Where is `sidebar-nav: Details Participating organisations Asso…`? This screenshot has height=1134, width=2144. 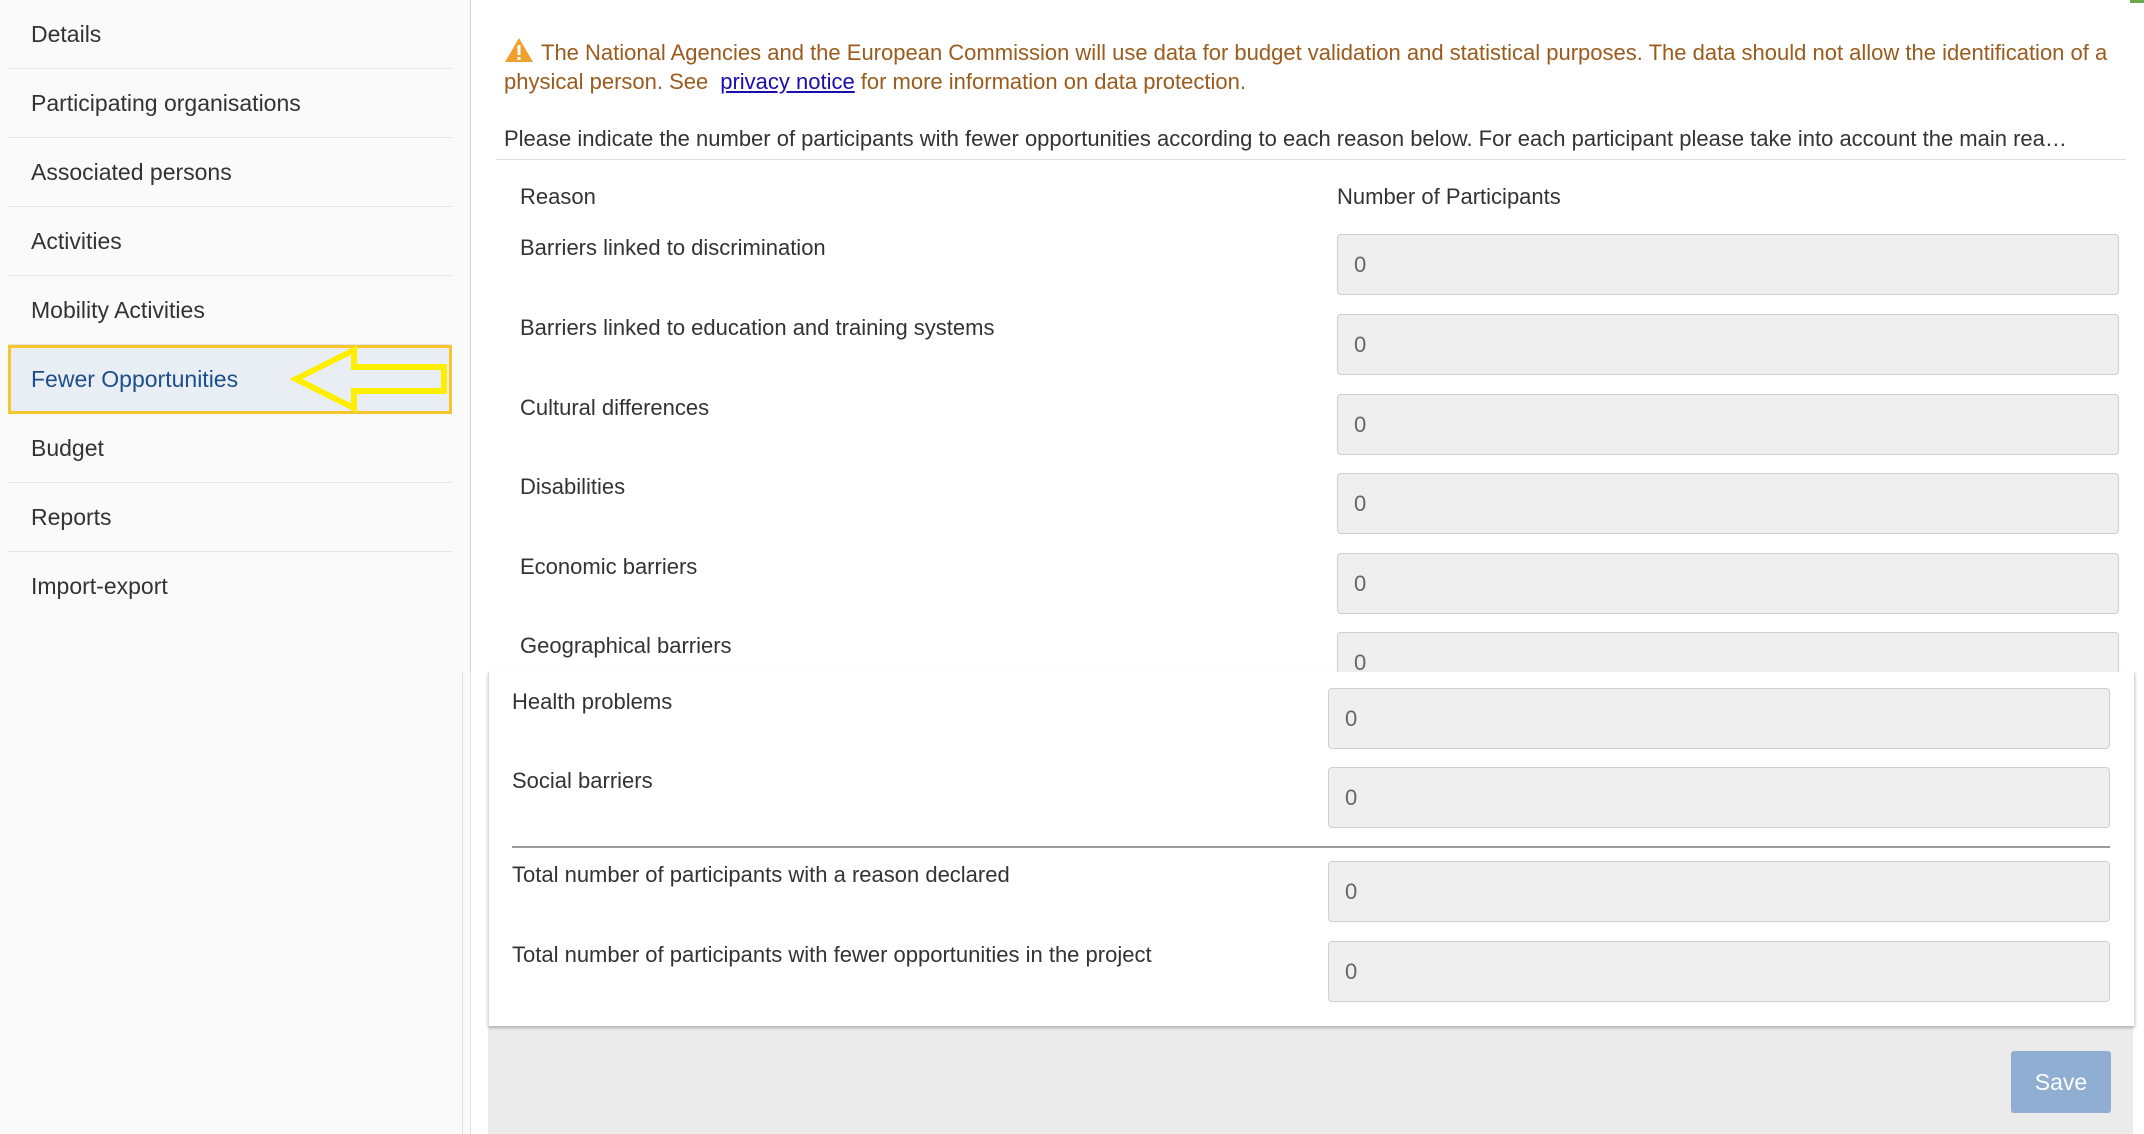 sidebar-nav: Details Participating organisations Asso… is located at coordinates (230, 310).